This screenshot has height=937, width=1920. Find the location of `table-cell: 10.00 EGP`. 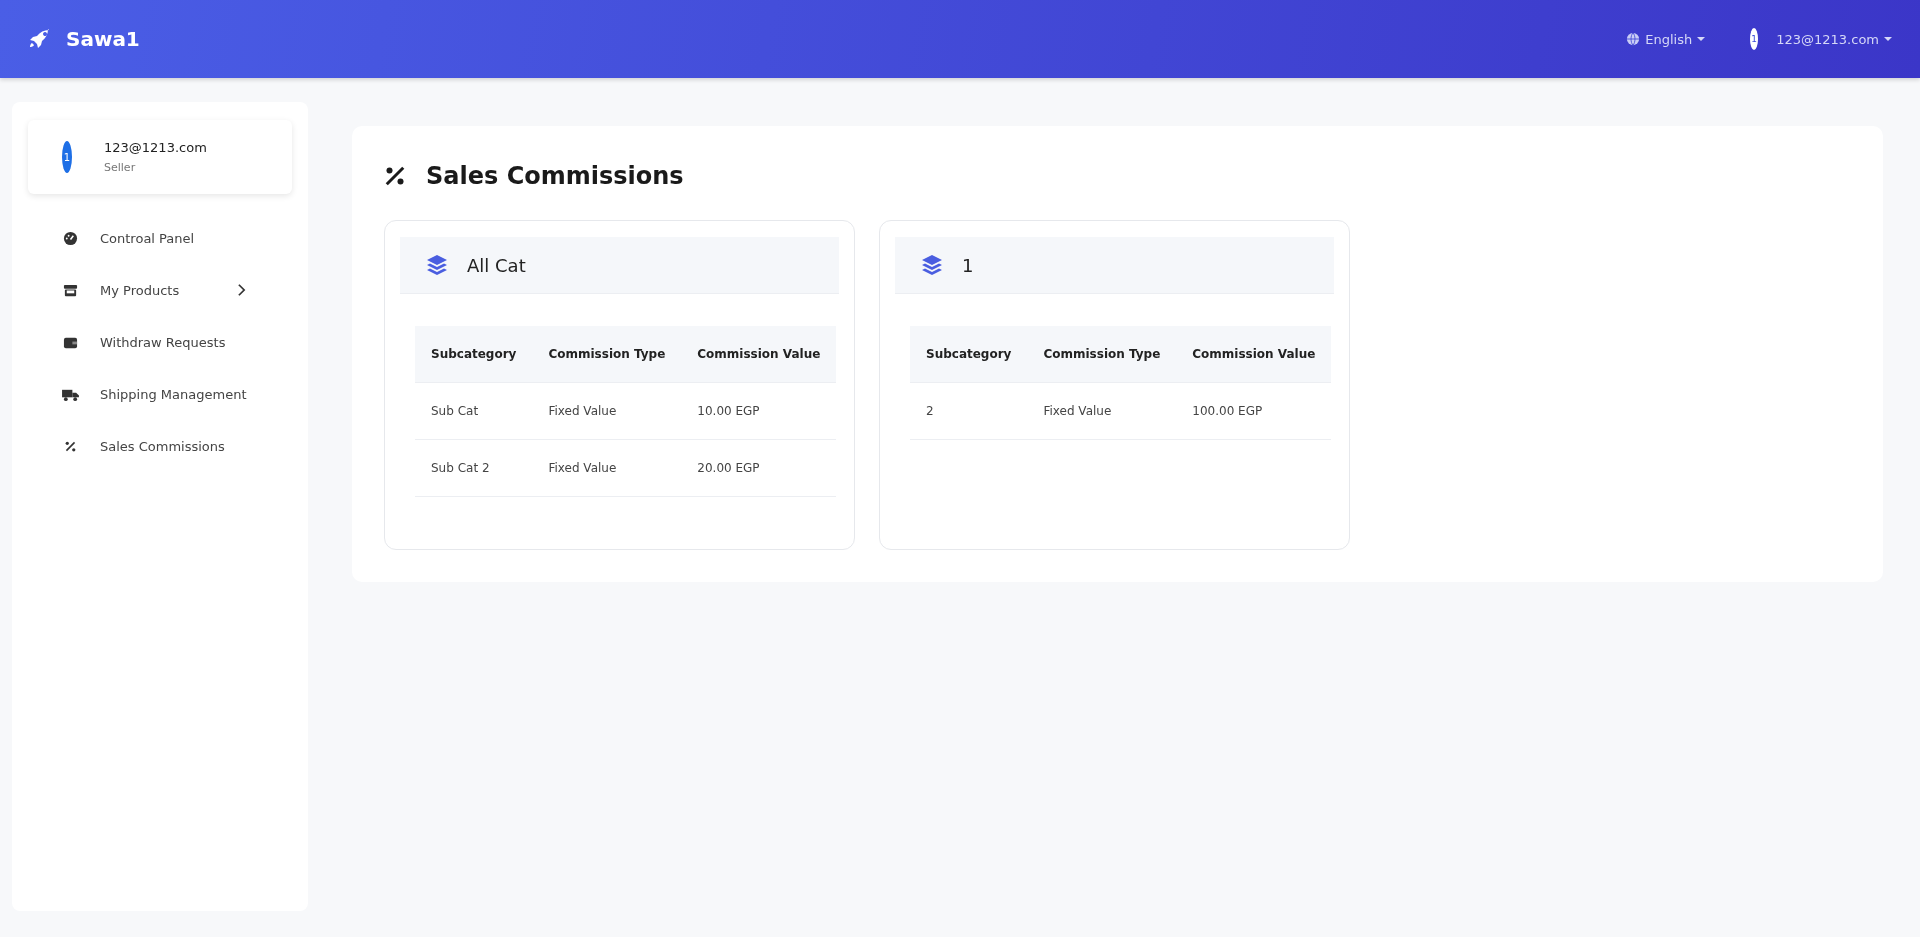

table-cell: 10.00 EGP is located at coordinates (759, 411).